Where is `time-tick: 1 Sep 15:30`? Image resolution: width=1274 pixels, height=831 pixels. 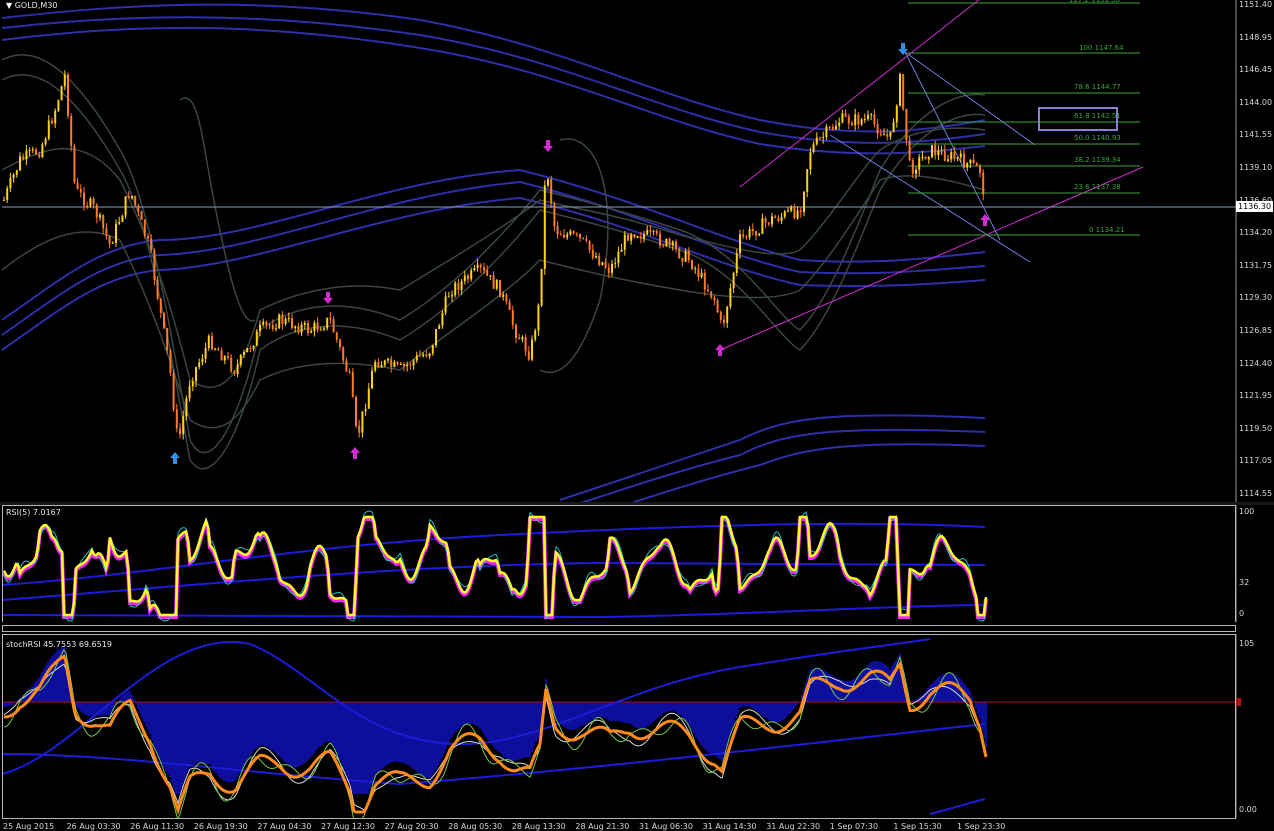 time-tick: 1 Sep 15:30 is located at coordinates (917, 826).